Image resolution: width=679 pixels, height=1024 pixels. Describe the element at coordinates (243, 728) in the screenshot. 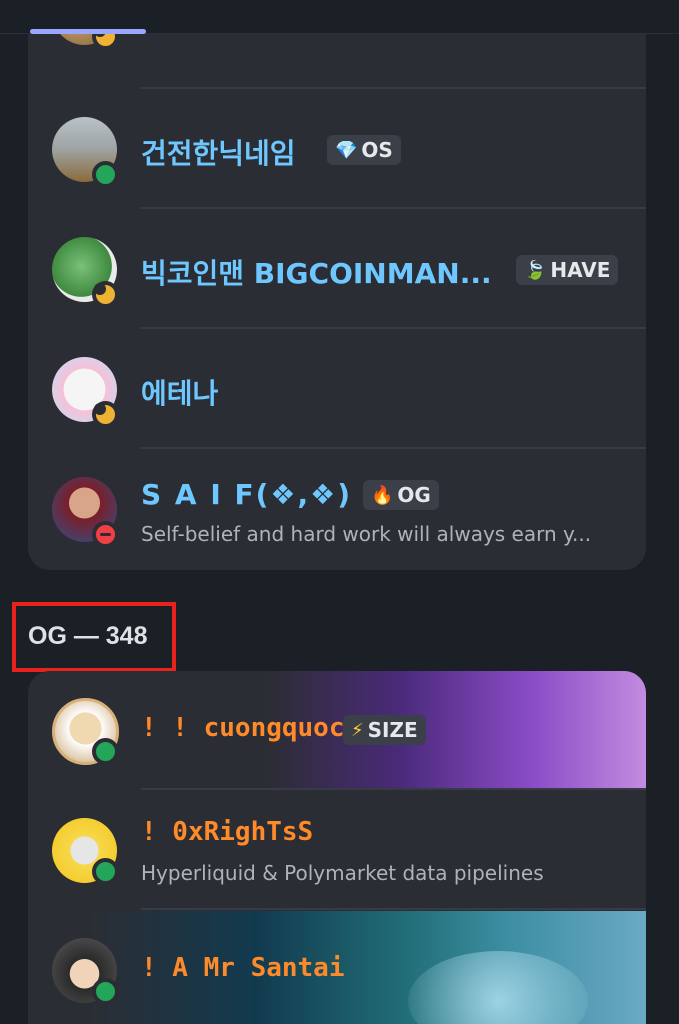

I see `member-name: ! ! cuongquoc` at that location.